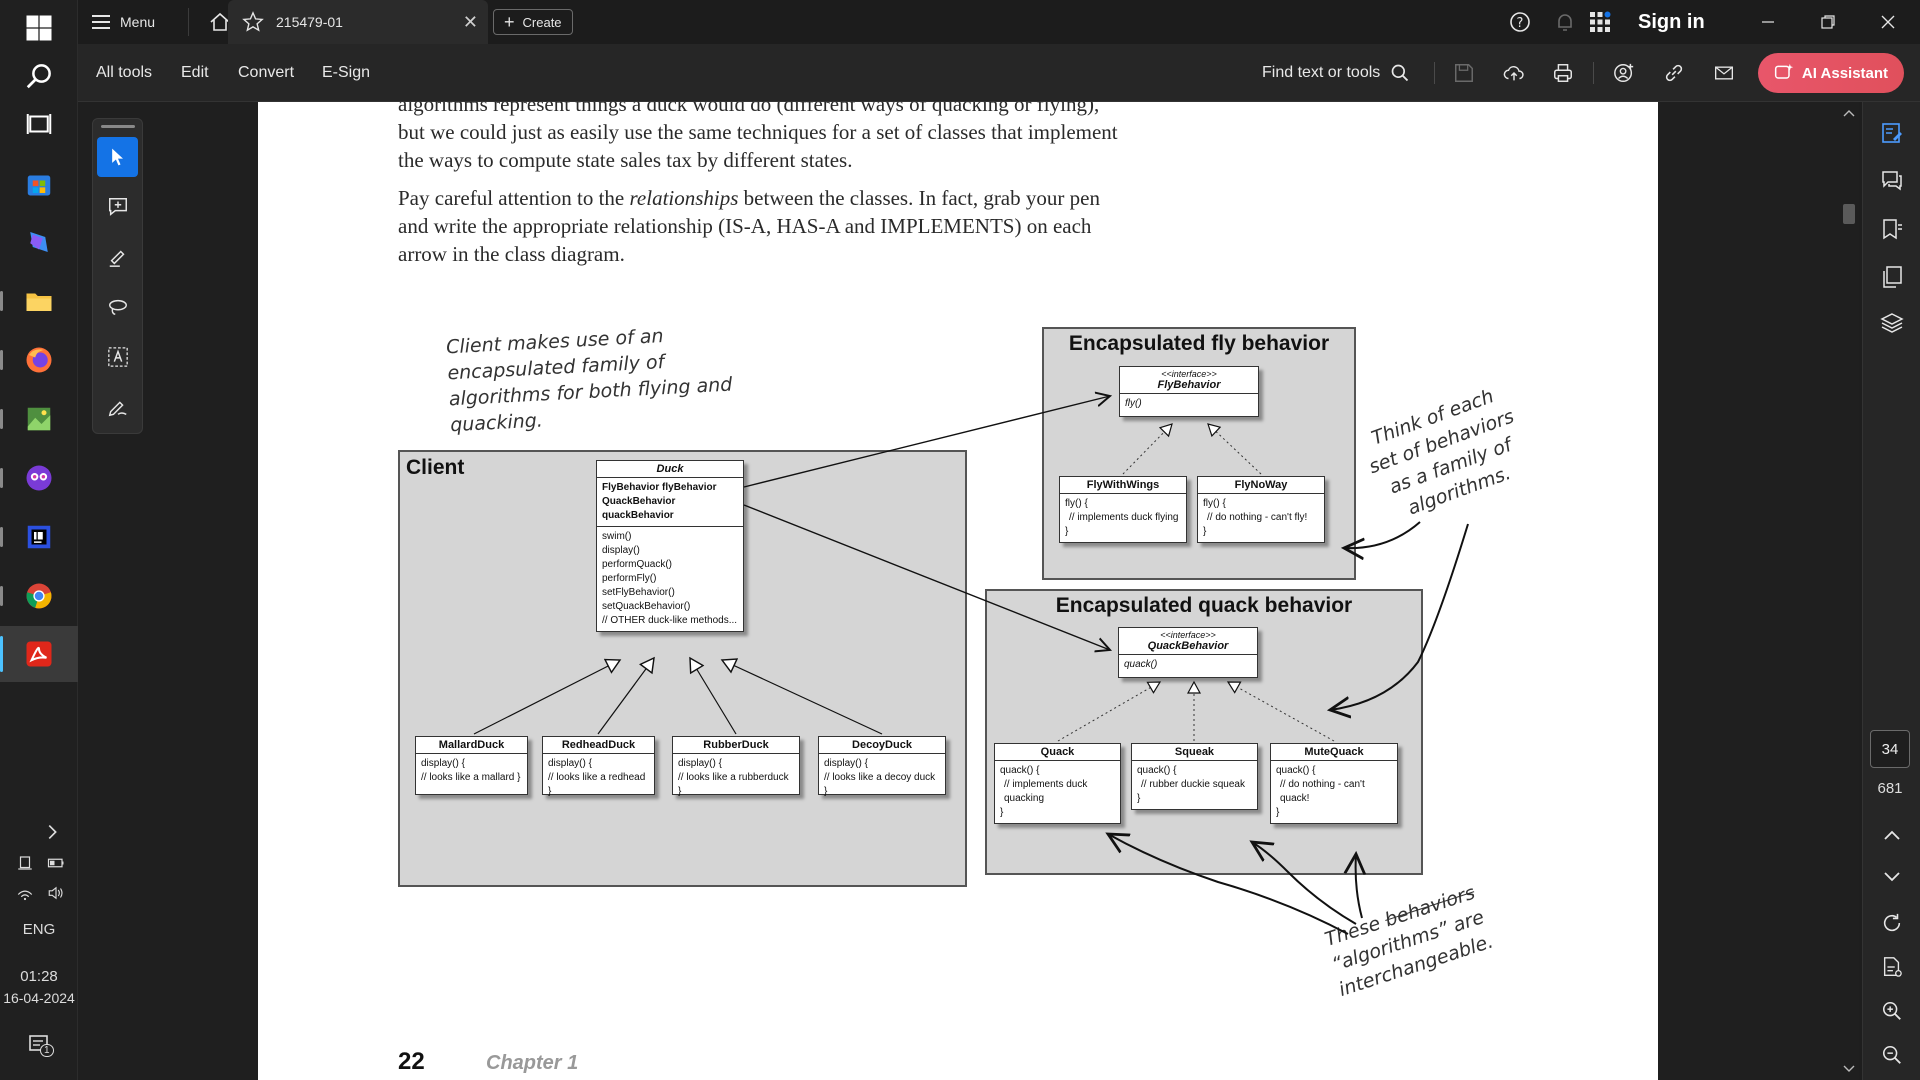 The image size is (1920, 1080). Describe the element at coordinates (1849, 113) in the screenshot. I see `scroll-up-icon` at that location.